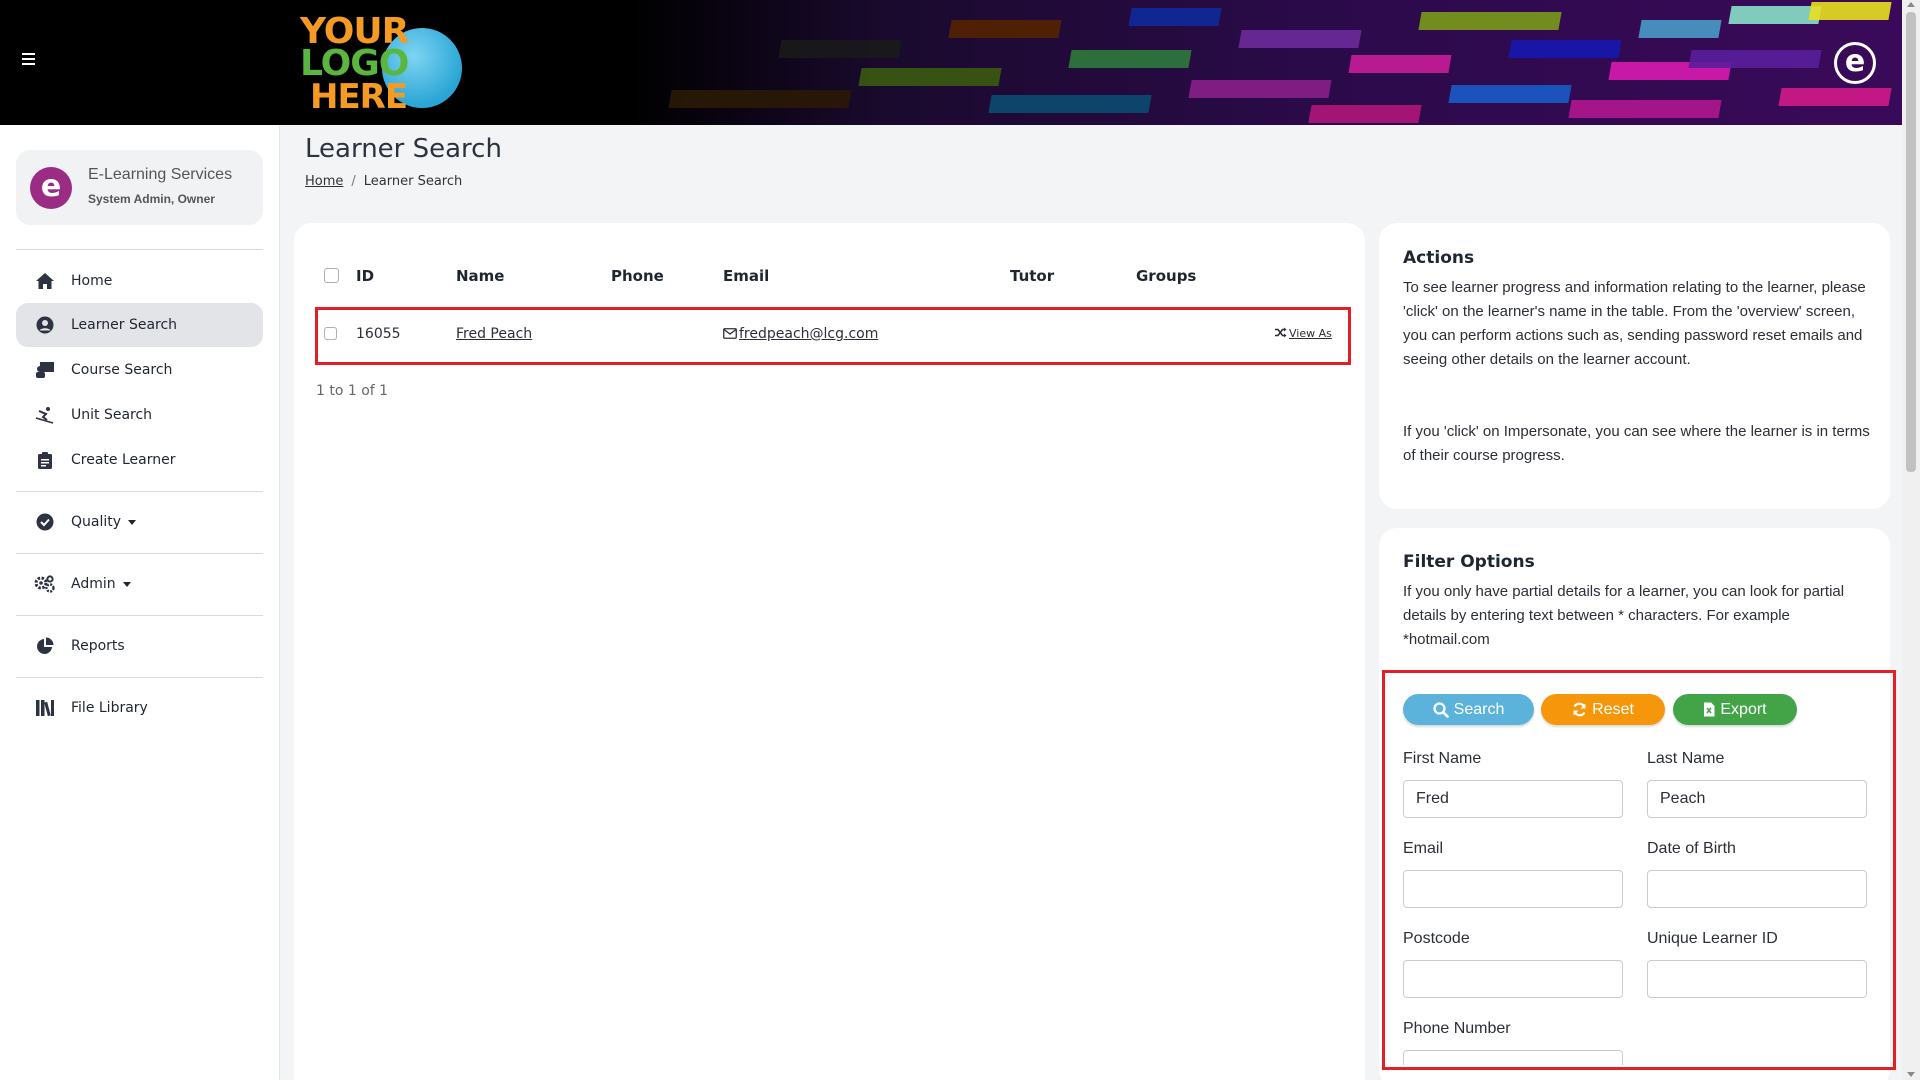  What do you see at coordinates (92, 281) in the screenshot?
I see `sidebar-item-label: Home` at bounding box center [92, 281].